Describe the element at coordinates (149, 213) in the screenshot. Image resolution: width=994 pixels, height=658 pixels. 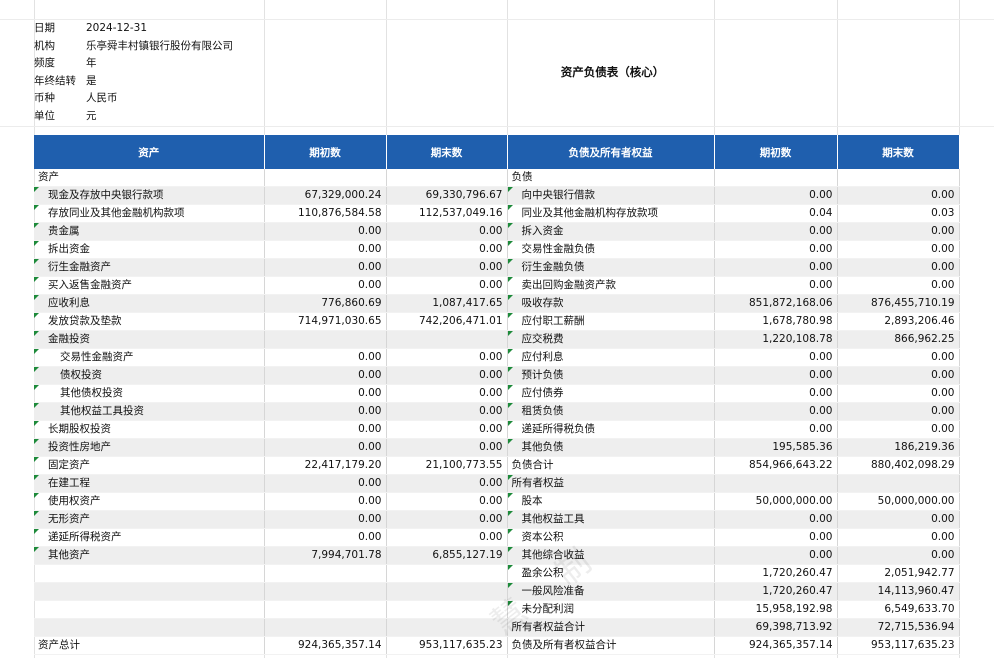
I see `asset-item: 存放同业及其他金融机构款项` at that location.